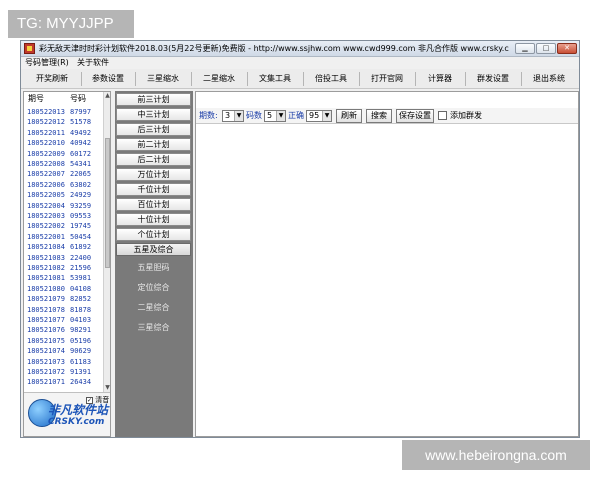 The width and height of the screenshot is (600, 480). What do you see at coordinates (64, 247) in the screenshot?
I see `table-row: 180521084 61892` at bounding box center [64, 247].